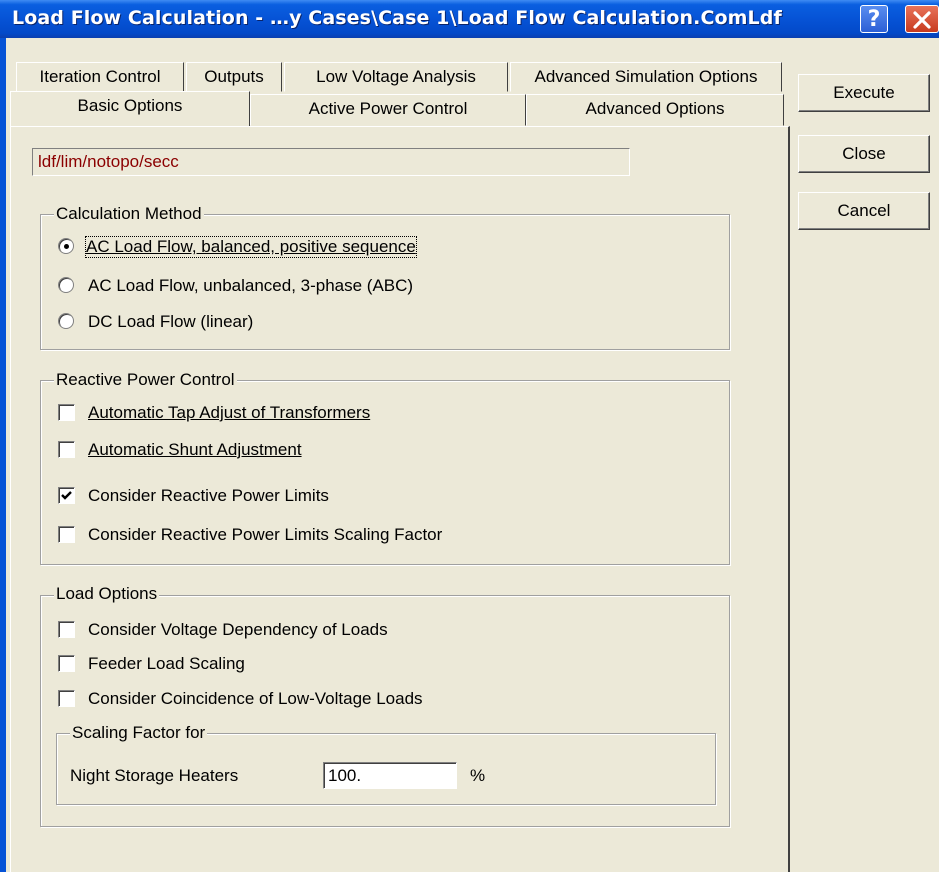 The height and width of the screenshot is (872, 939). Describe the element at coordinates (107, 594) in the screenshot. I see `load-options-title: Load Options` at that location.